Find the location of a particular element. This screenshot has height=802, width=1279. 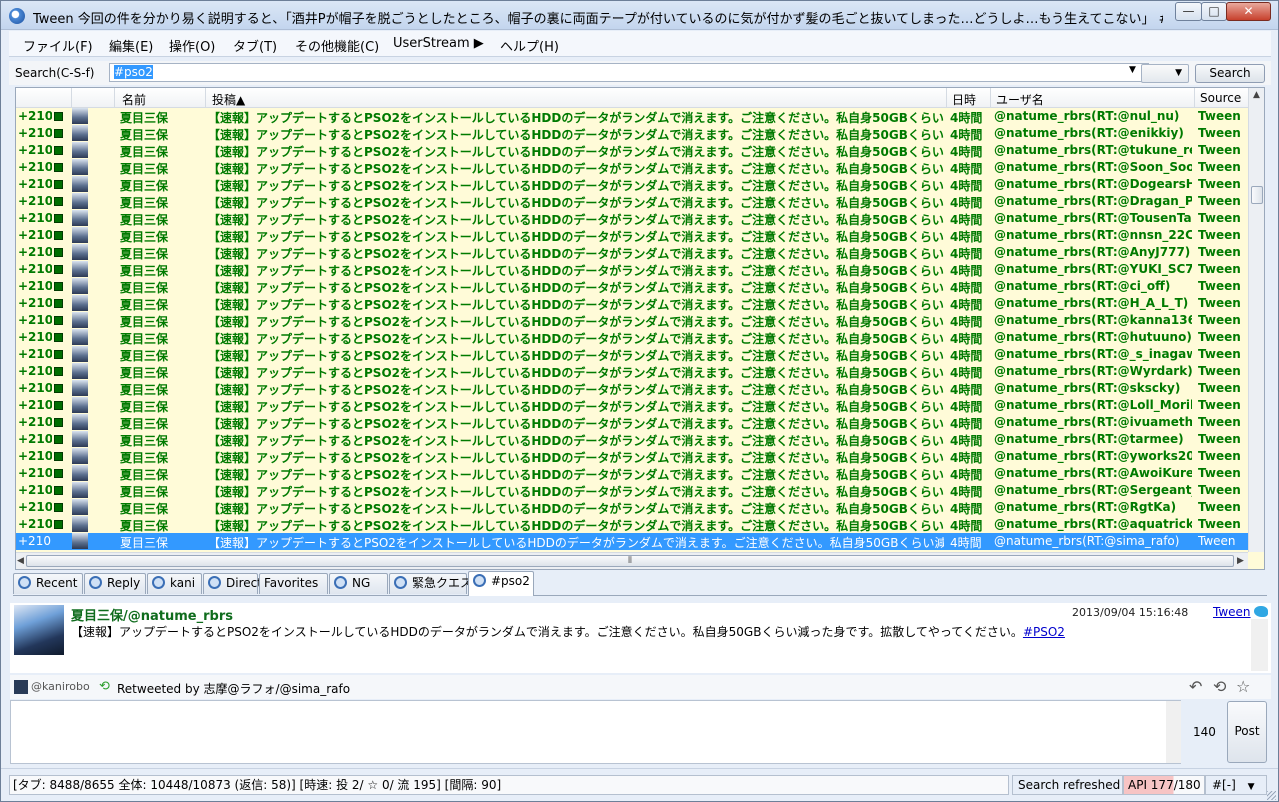

detail-source-link: Tween is located at coordinates (1232, 612).